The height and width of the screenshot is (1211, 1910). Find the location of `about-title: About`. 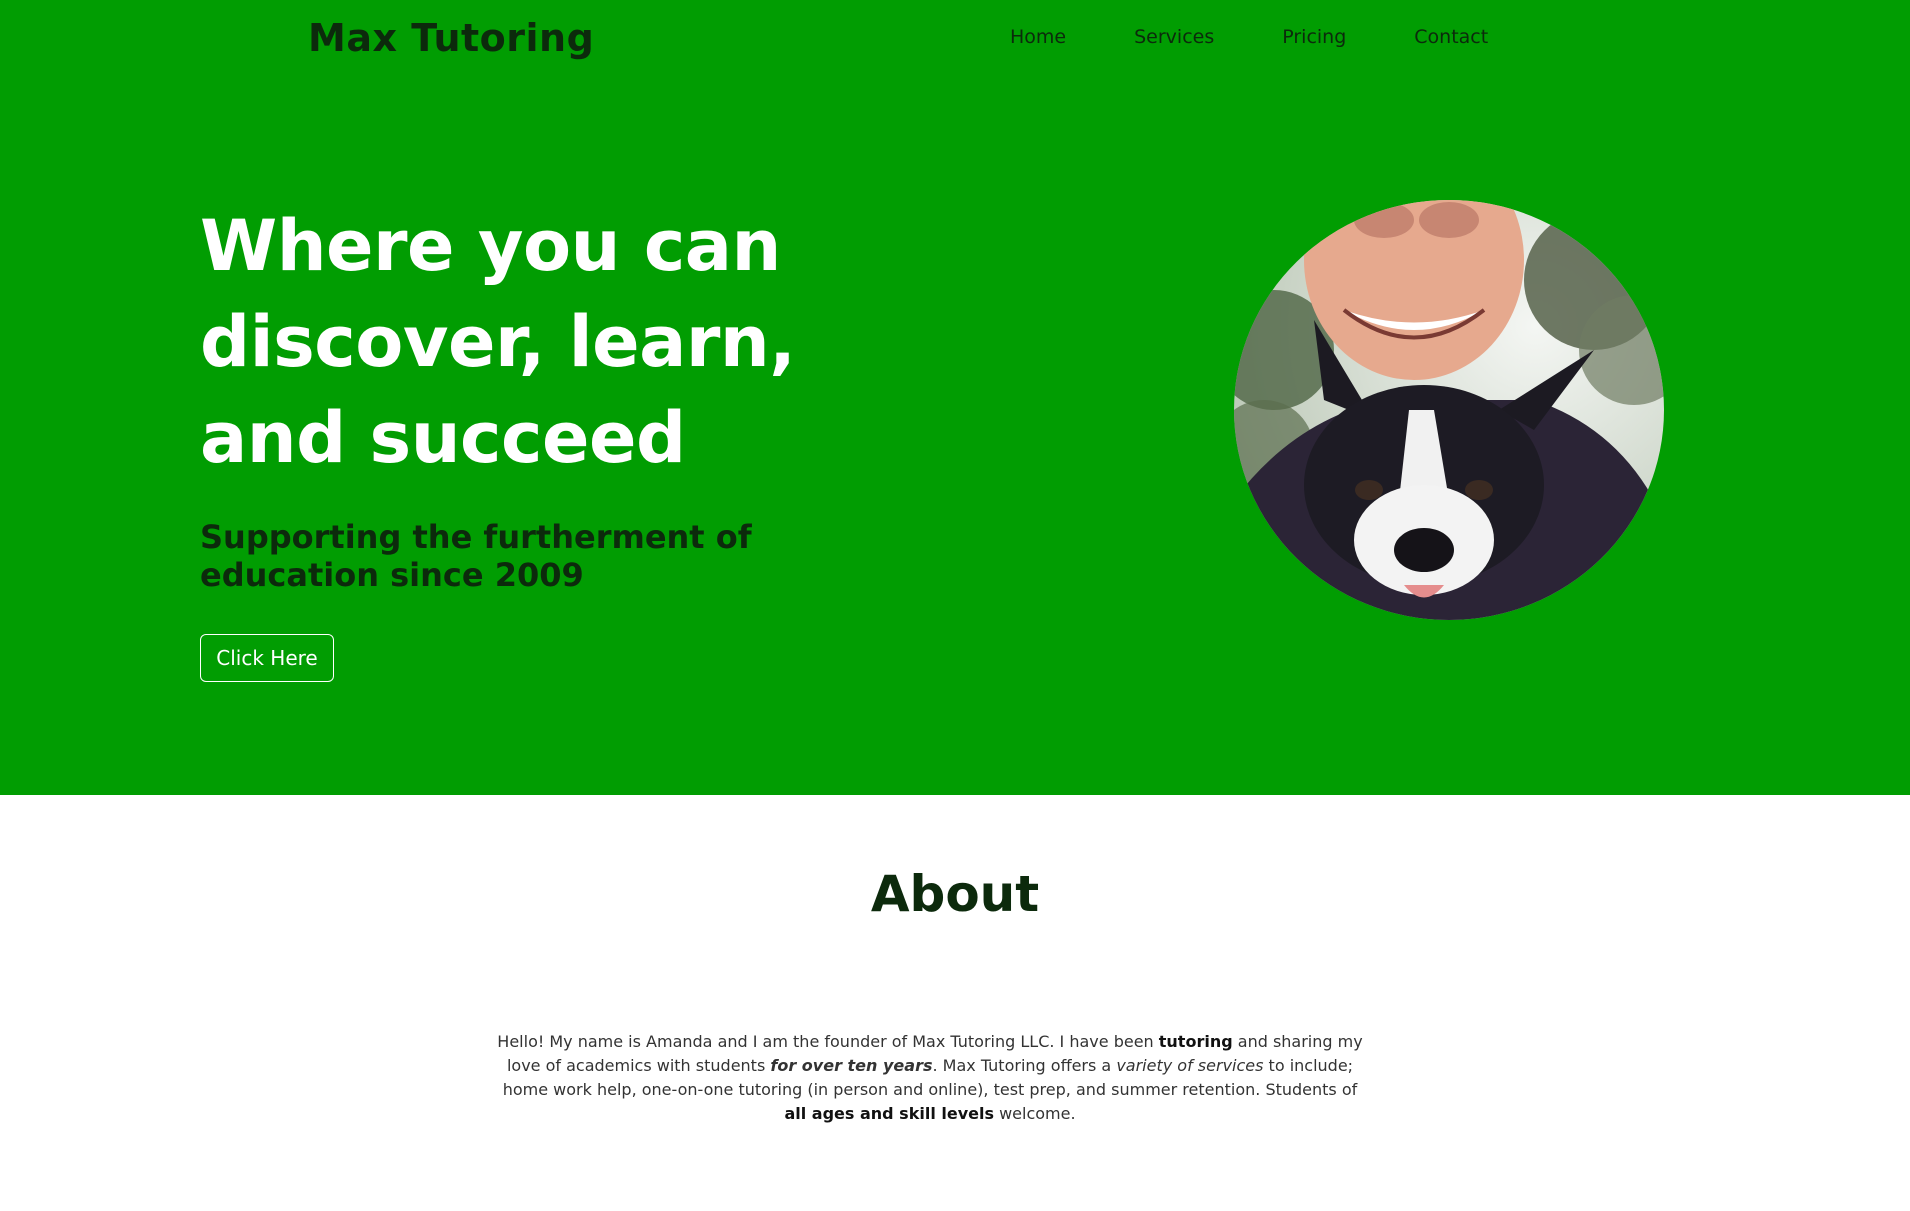

about-title: About is located at coordinates (955, 894).